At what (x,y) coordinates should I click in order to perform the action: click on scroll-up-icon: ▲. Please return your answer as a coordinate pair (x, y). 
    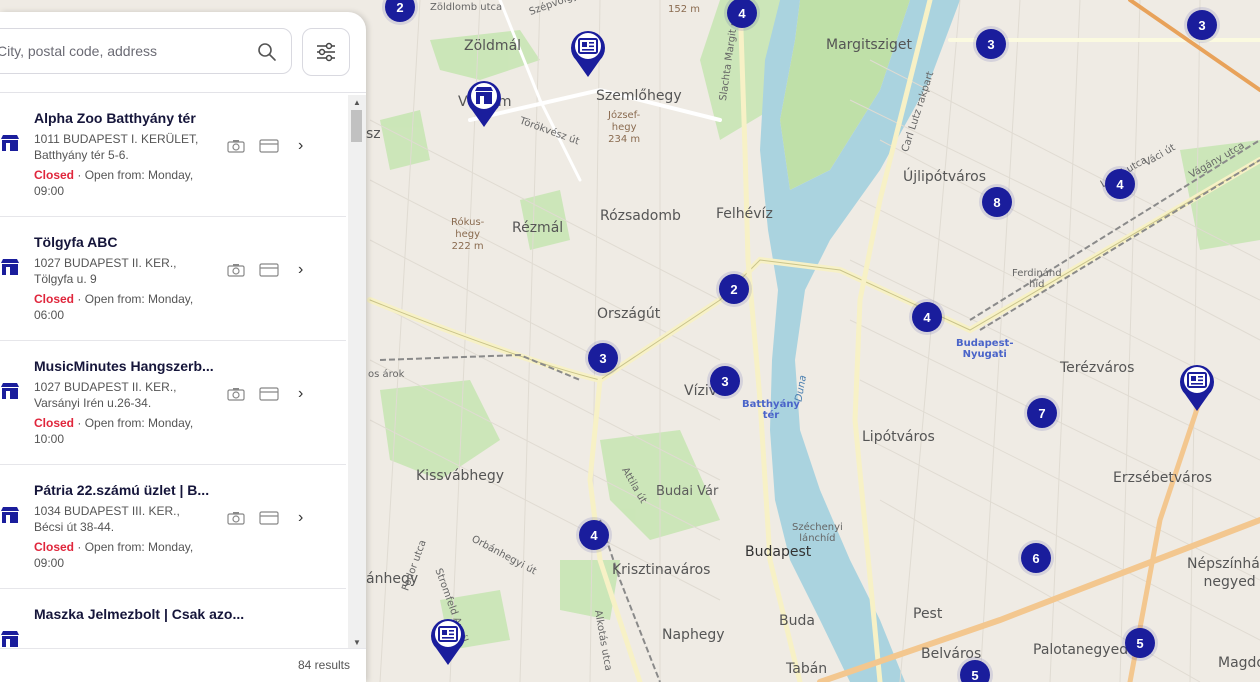
    Looking at the image, I should click on (357, 102).